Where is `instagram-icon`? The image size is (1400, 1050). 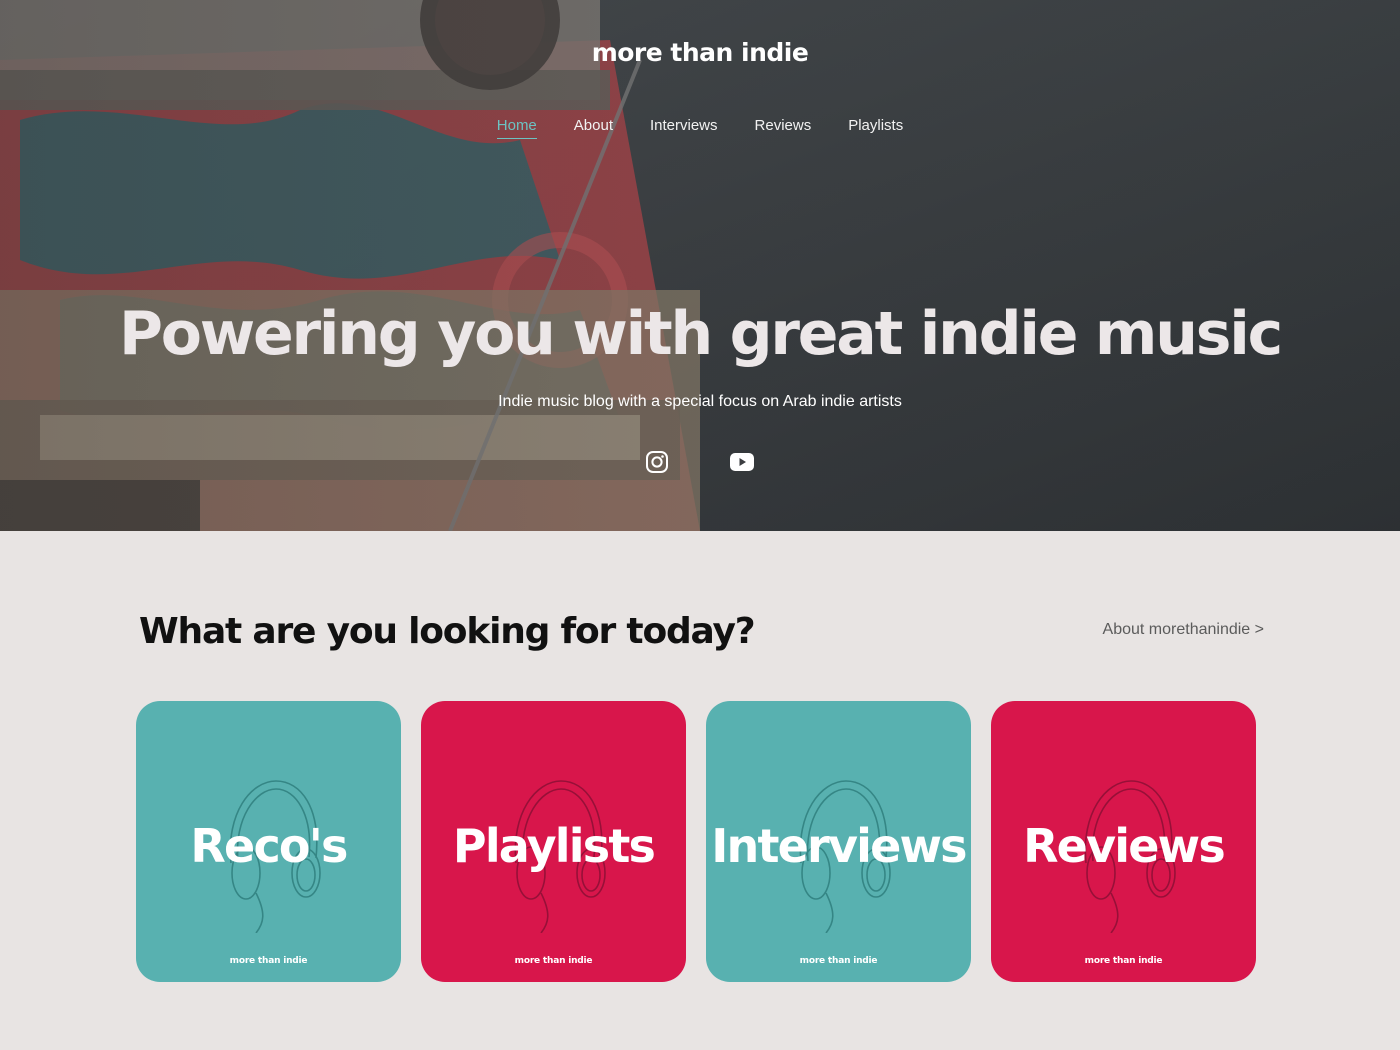 instagram-icon is located at coordinates (657, 462).